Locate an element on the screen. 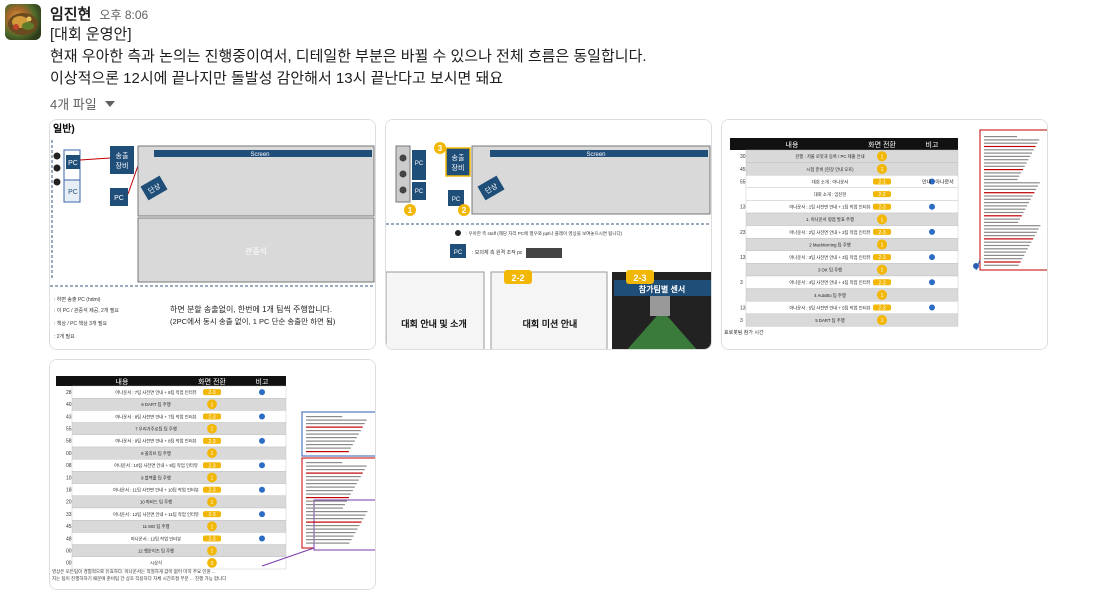 The image size is (1101, 593). row-content: 2 MacMorning 팀 주행 is located at coordinates (830, 244).